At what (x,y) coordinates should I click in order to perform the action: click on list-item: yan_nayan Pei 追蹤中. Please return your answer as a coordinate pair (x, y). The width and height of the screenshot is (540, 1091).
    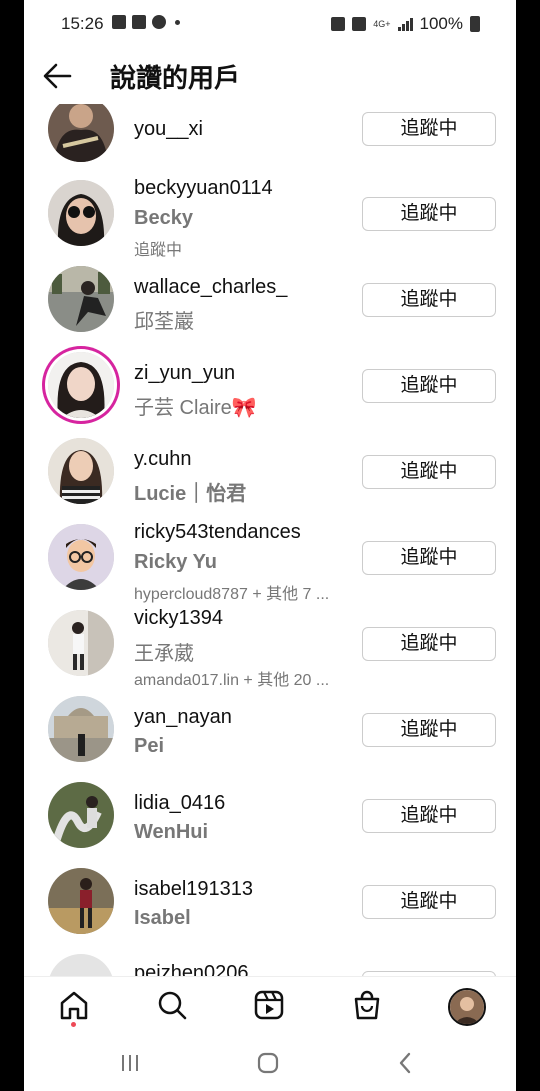
    Looking at the image, I should click on (270, 739).